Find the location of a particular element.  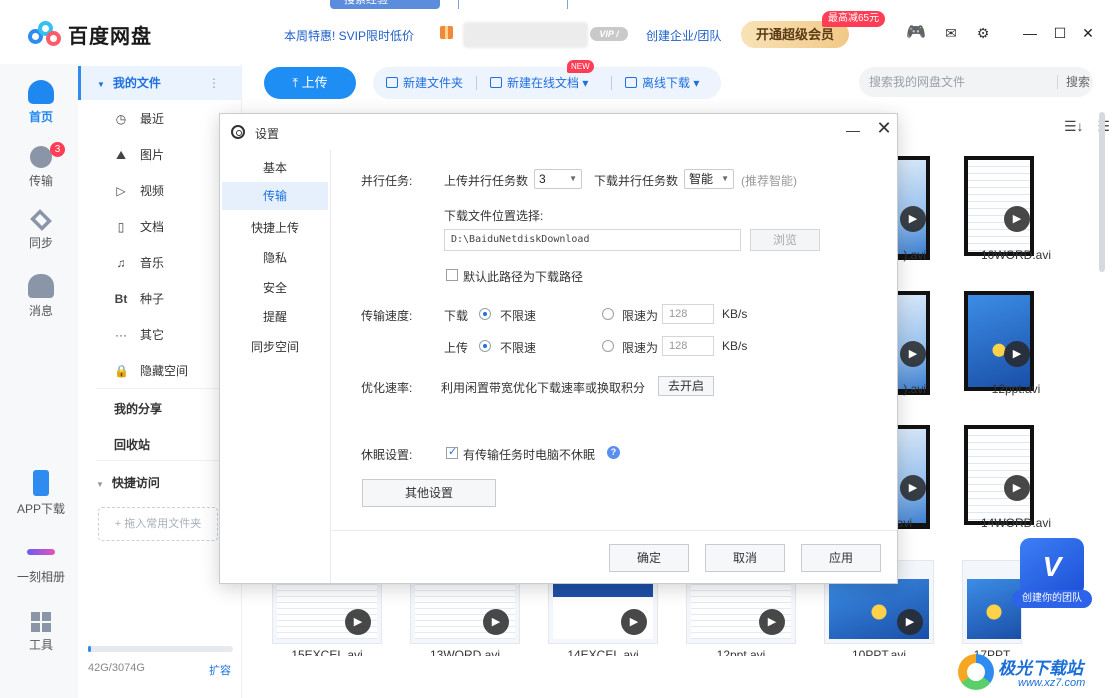

settings-icon: ⚙ is located at coordinates (983, 33).